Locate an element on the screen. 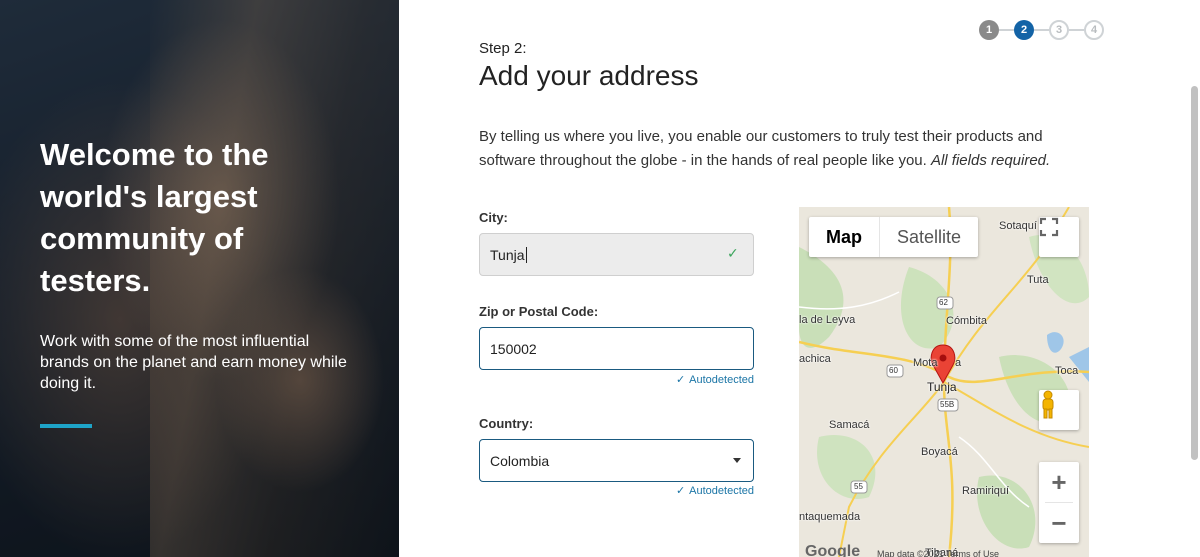  map-place-label: Toca is located at coordinates (1067, 371).